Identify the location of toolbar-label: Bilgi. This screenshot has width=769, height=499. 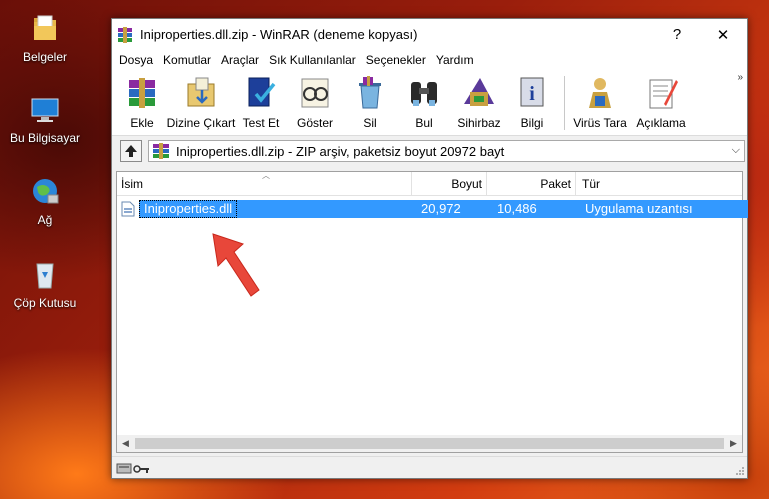
(532, 123).